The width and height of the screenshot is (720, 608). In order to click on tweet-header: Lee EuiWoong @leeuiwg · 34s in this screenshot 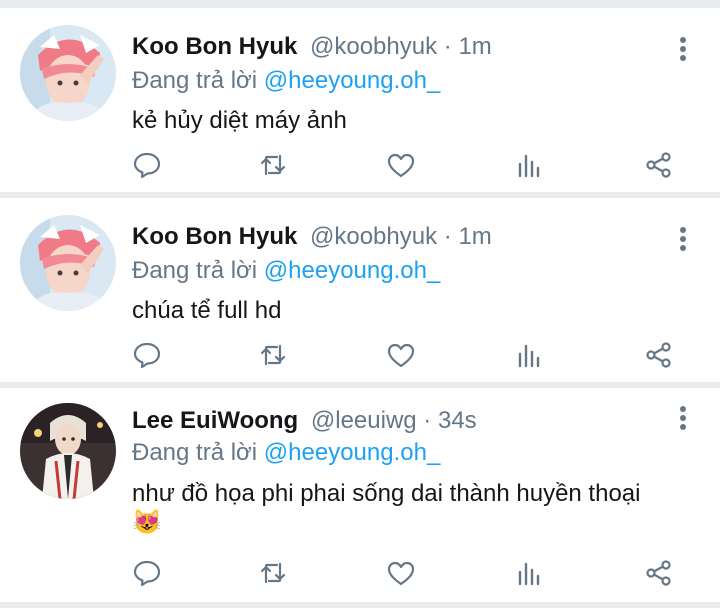, I will do `click(304, 421)`.